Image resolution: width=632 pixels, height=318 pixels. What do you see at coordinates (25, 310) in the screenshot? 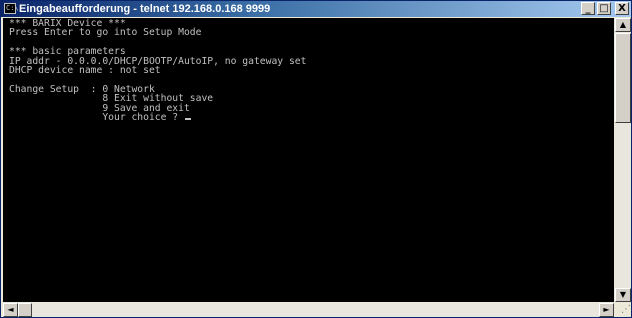
I see `horizontal-scroll-thumb` at bounding box center [25, 310].